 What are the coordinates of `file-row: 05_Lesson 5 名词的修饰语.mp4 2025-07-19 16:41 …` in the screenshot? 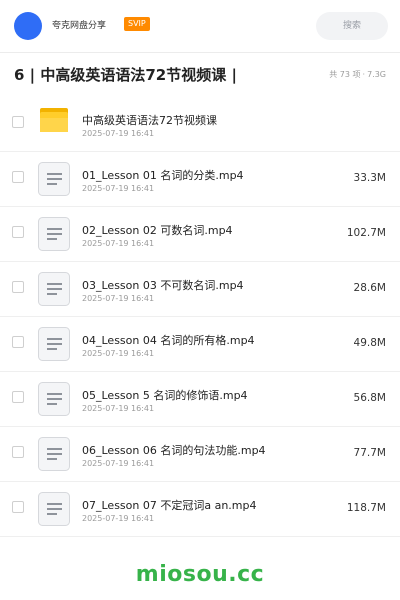 It's located at (200, 399).